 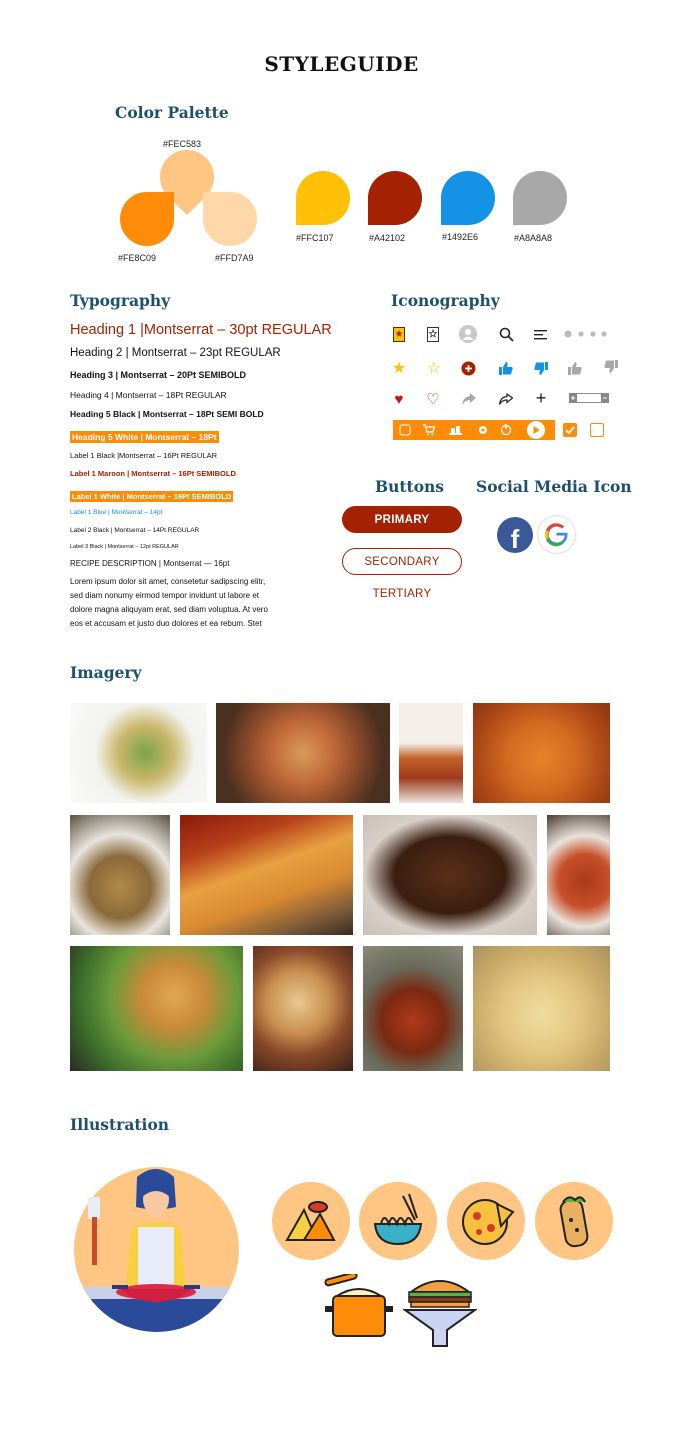 What do you see at coordinates (468, 334) in the screenshot?
I see `user-avatar-icon` at bounding box center [468, 334].